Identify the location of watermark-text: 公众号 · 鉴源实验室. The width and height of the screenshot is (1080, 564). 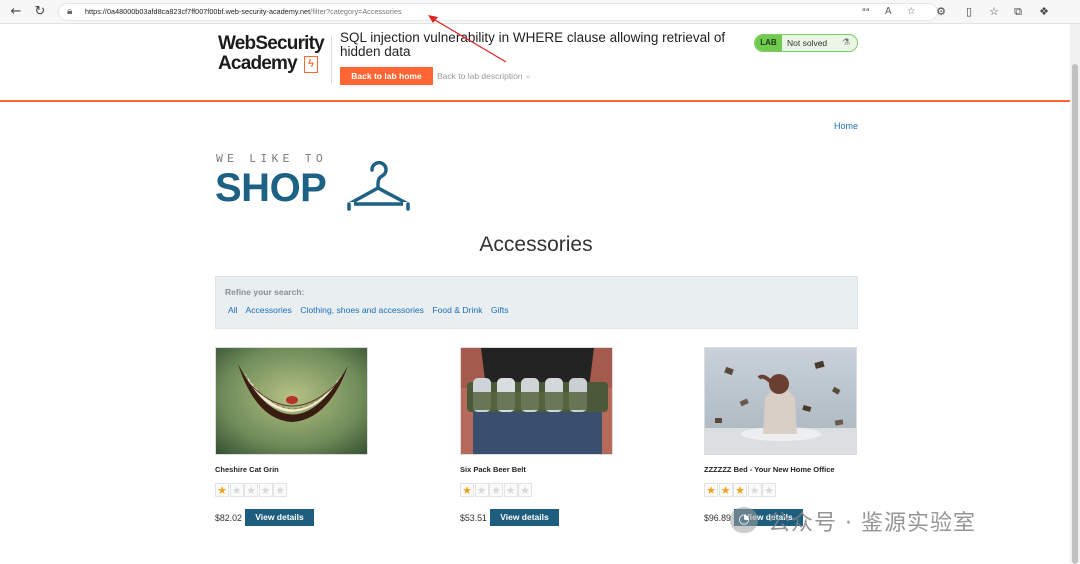
(872, 523).